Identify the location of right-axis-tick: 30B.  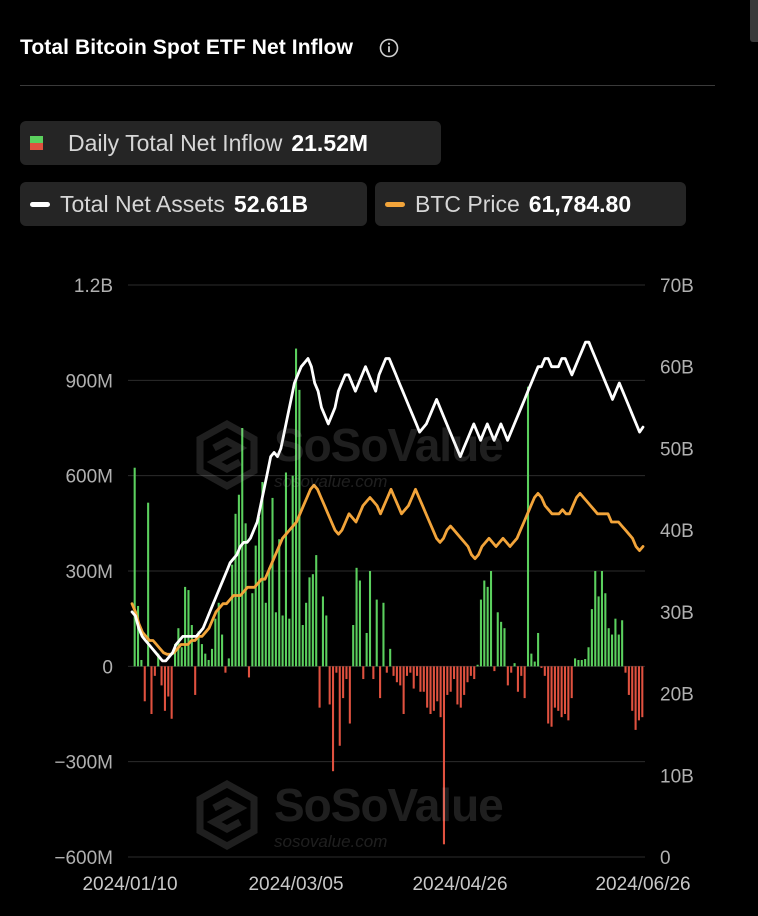
(677, 613).